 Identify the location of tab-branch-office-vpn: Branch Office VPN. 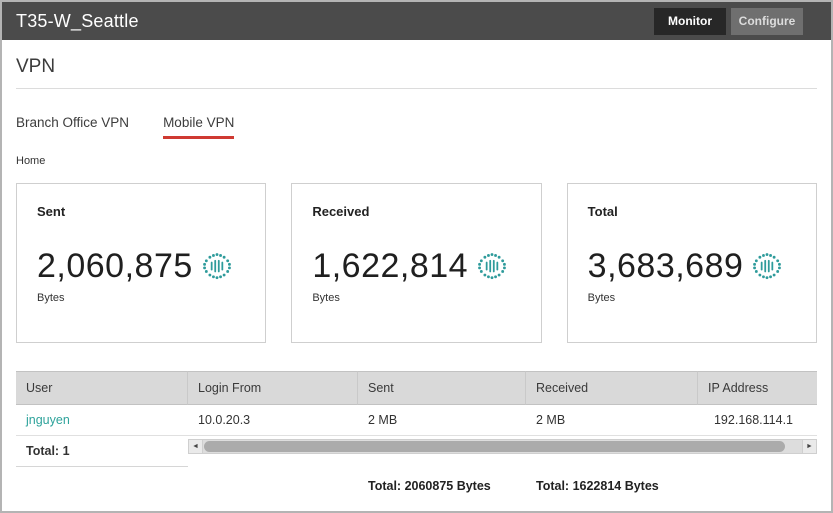
(72, 127).